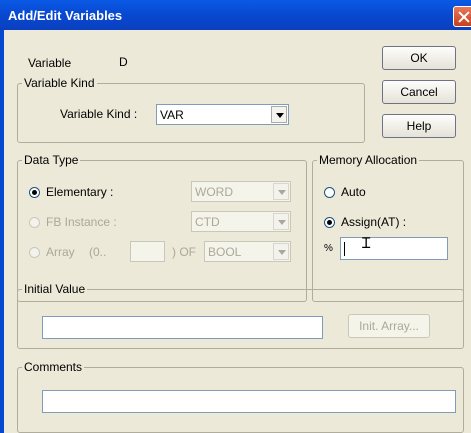  What do you see at coordinates (99, 114) in the screenshot?
I see `variable-kind-label: Variable Kind :` at bounding box center [99, 114].